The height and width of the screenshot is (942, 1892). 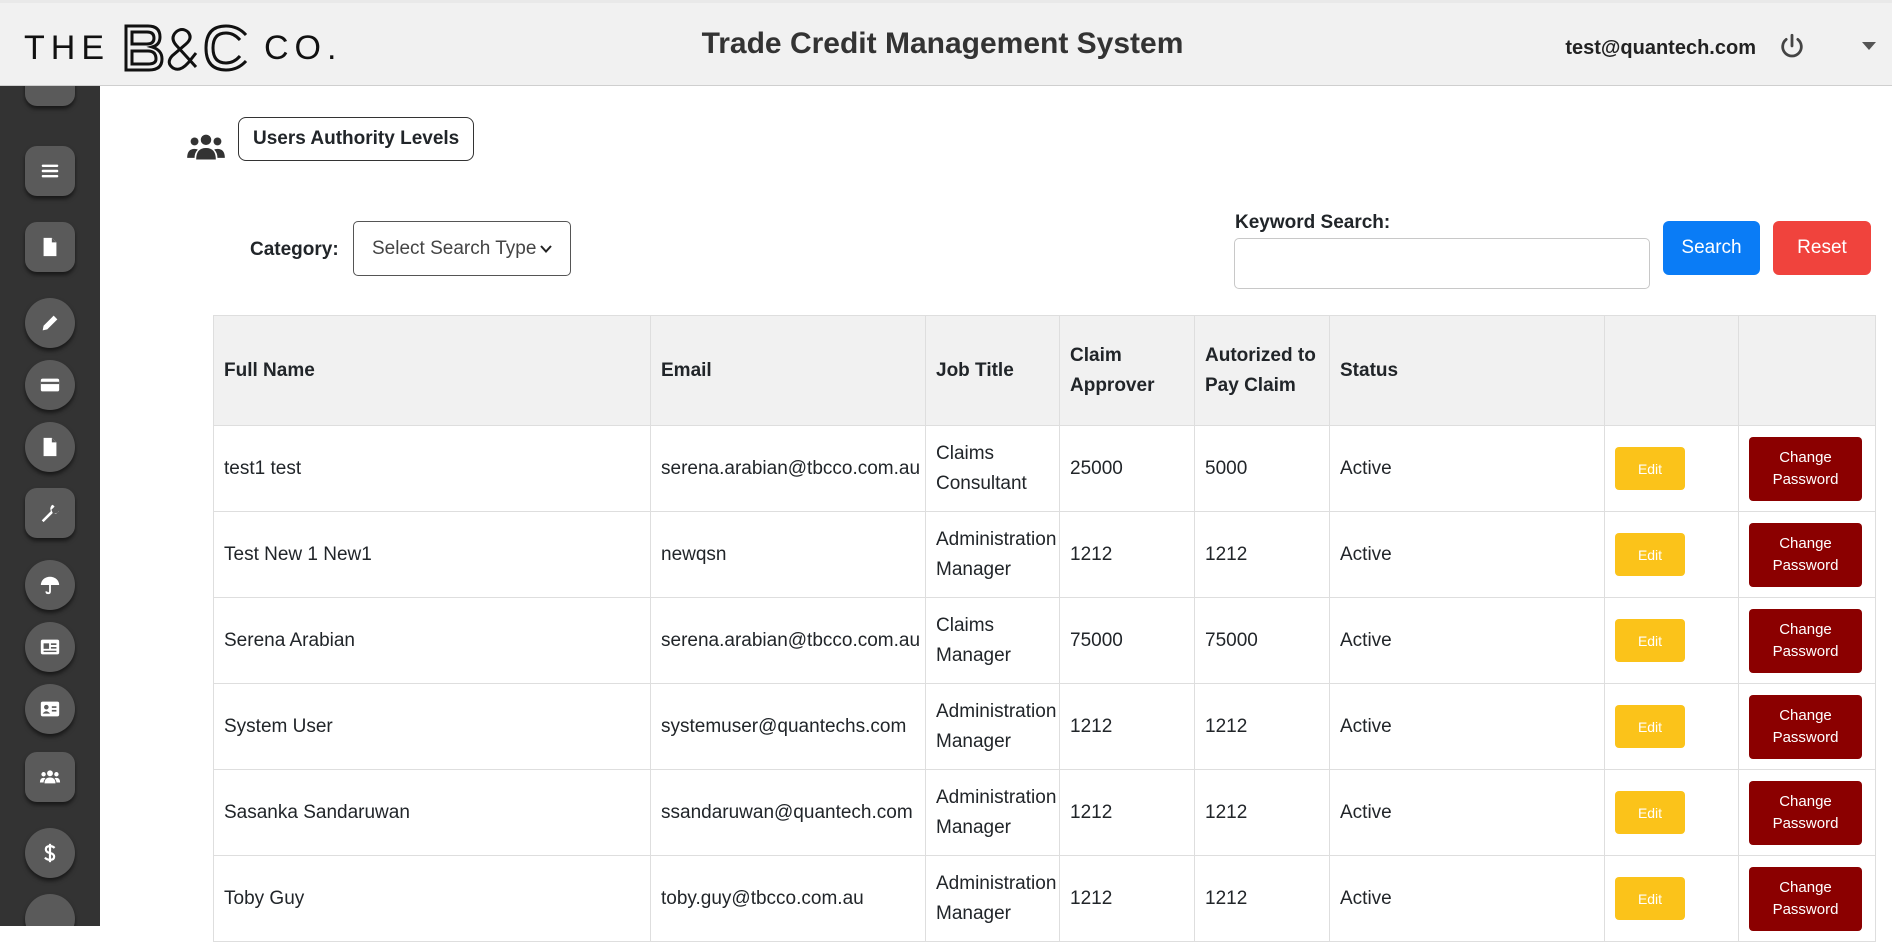 What do you see at coordinates (1792, 47) in the screenshot?
I see `power-icon` at bounding box center [1792, 47].